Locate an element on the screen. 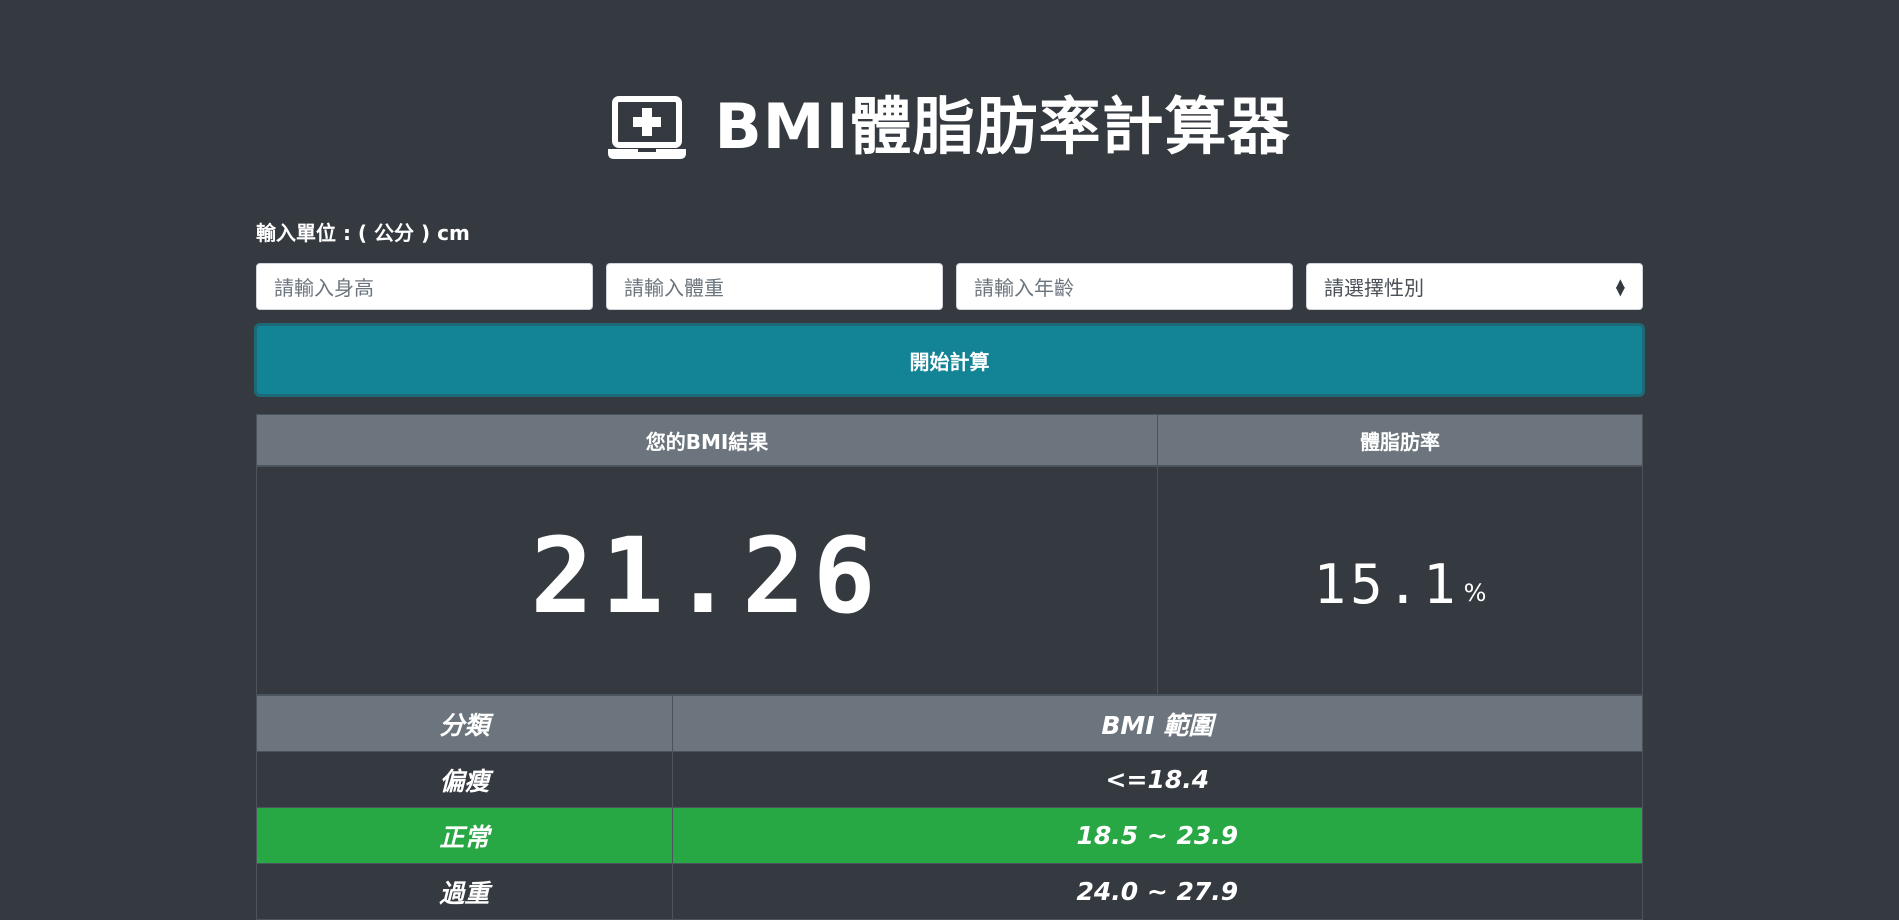  body-fat-value: 15.1 is located at coordinates (1386, 584).